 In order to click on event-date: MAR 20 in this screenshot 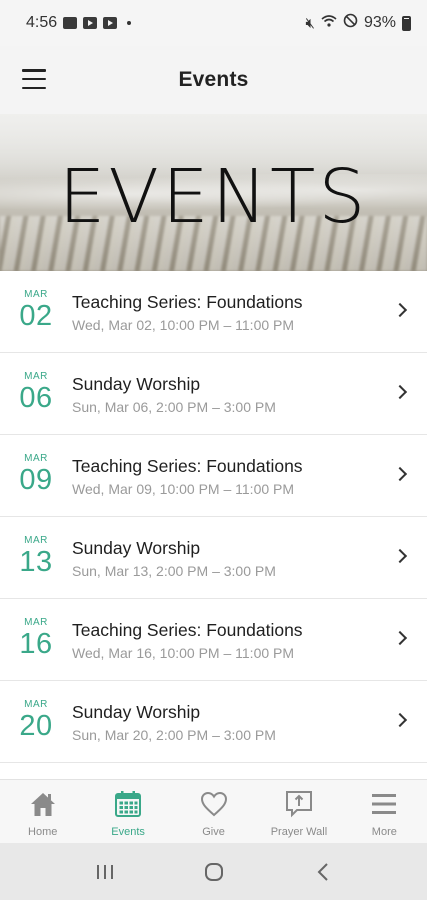, I will do `click(36, 720)`.